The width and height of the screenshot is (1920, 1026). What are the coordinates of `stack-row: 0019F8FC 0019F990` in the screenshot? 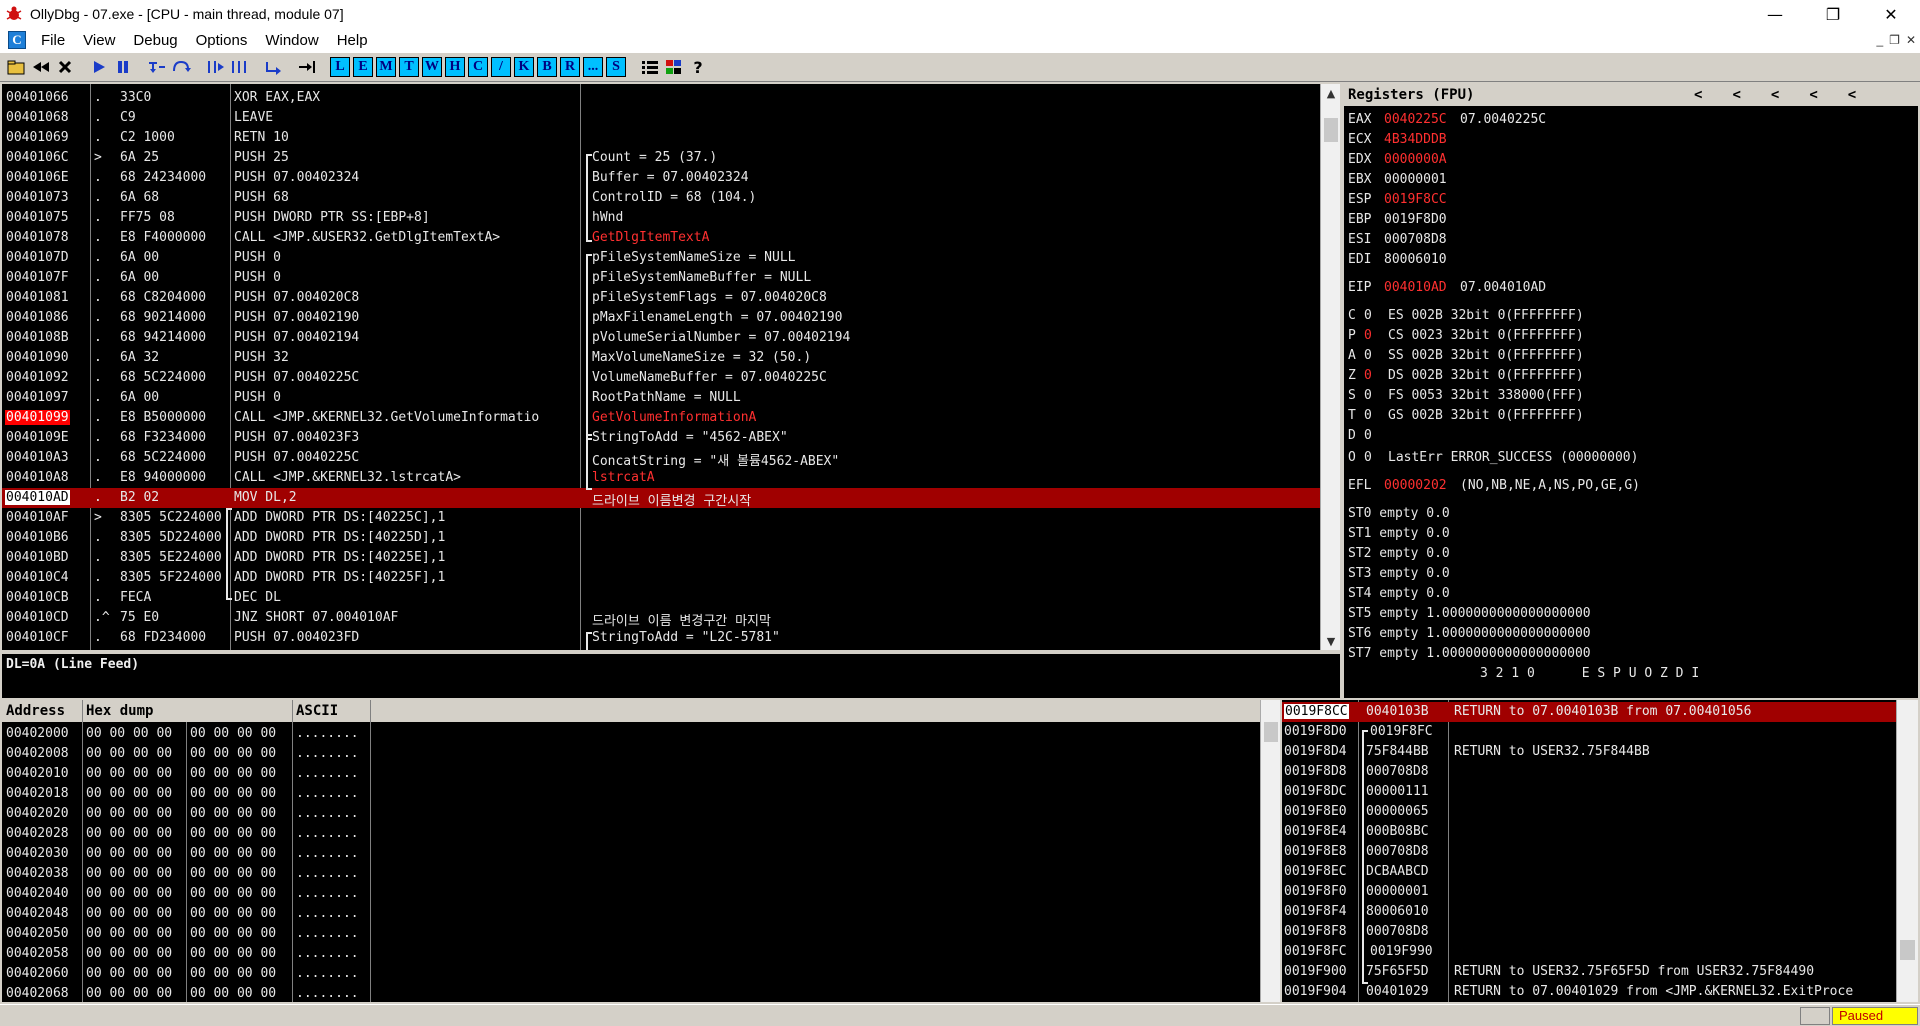 It's located at (1589, 952).